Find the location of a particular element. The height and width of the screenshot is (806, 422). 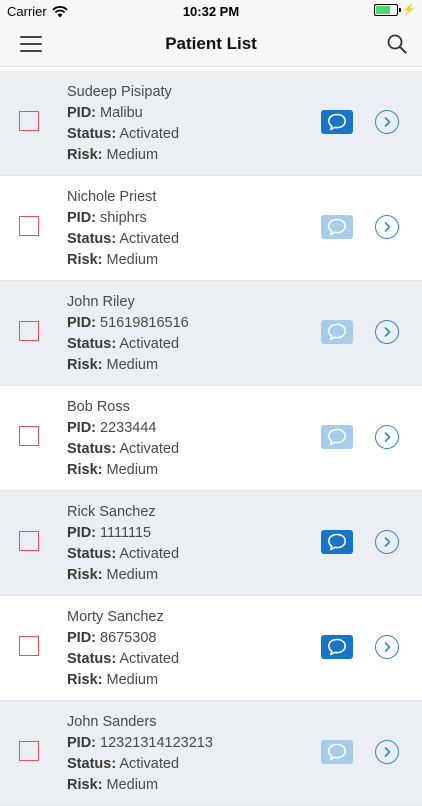

status-bar: Carrier 10:32 PM ⚡ is located at coordinates (211, 11).